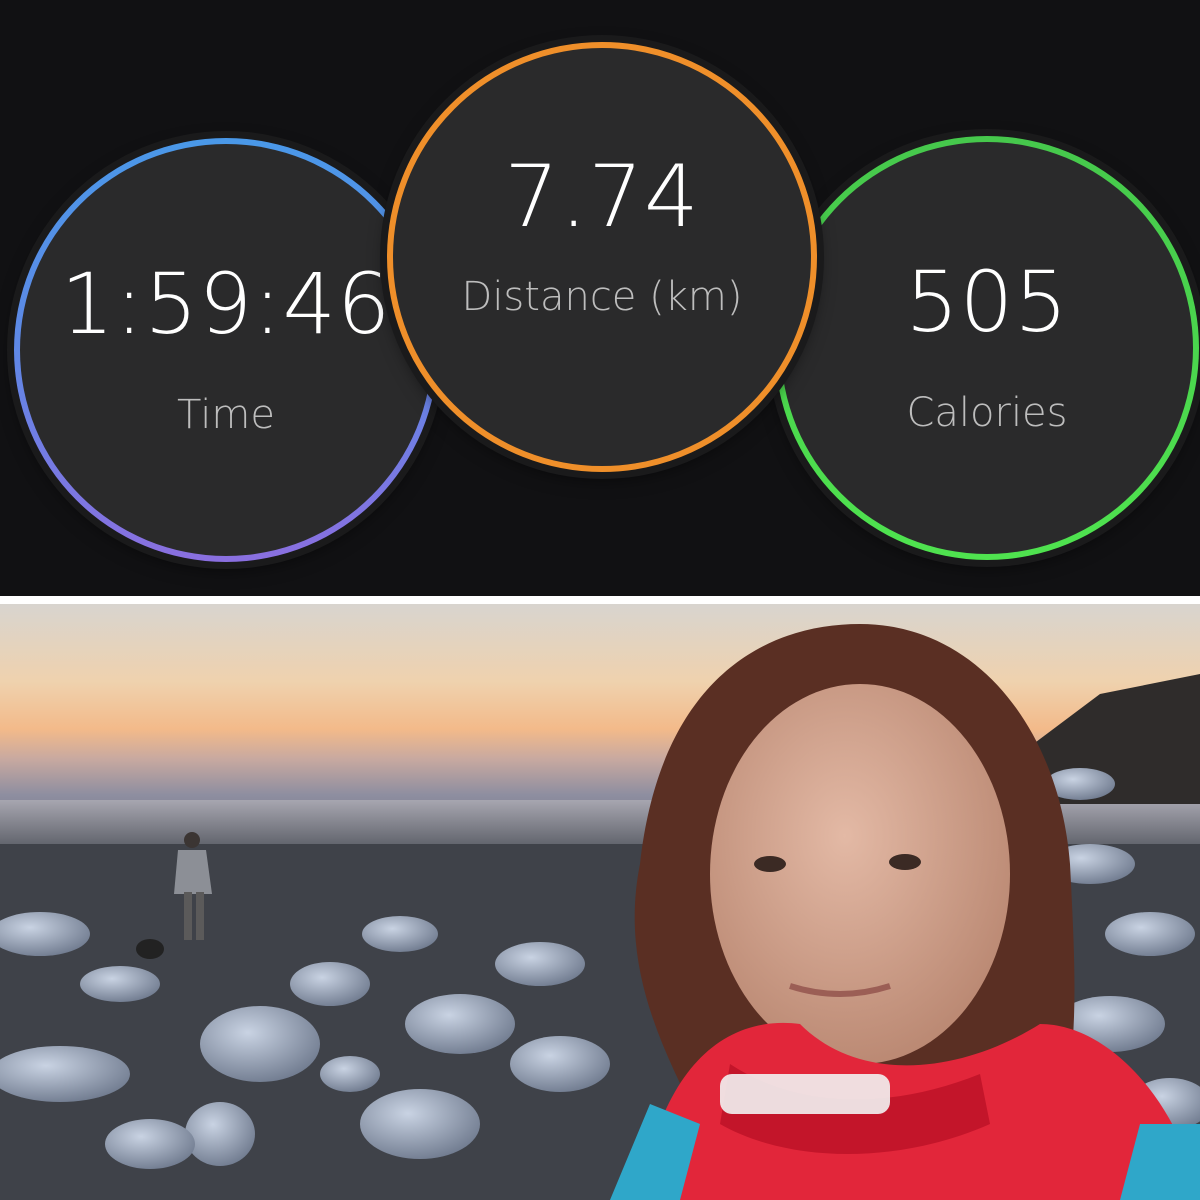  Describe the element at coordinates (987, 302) in the screenshot. I see `calories-value: 505` at that location.